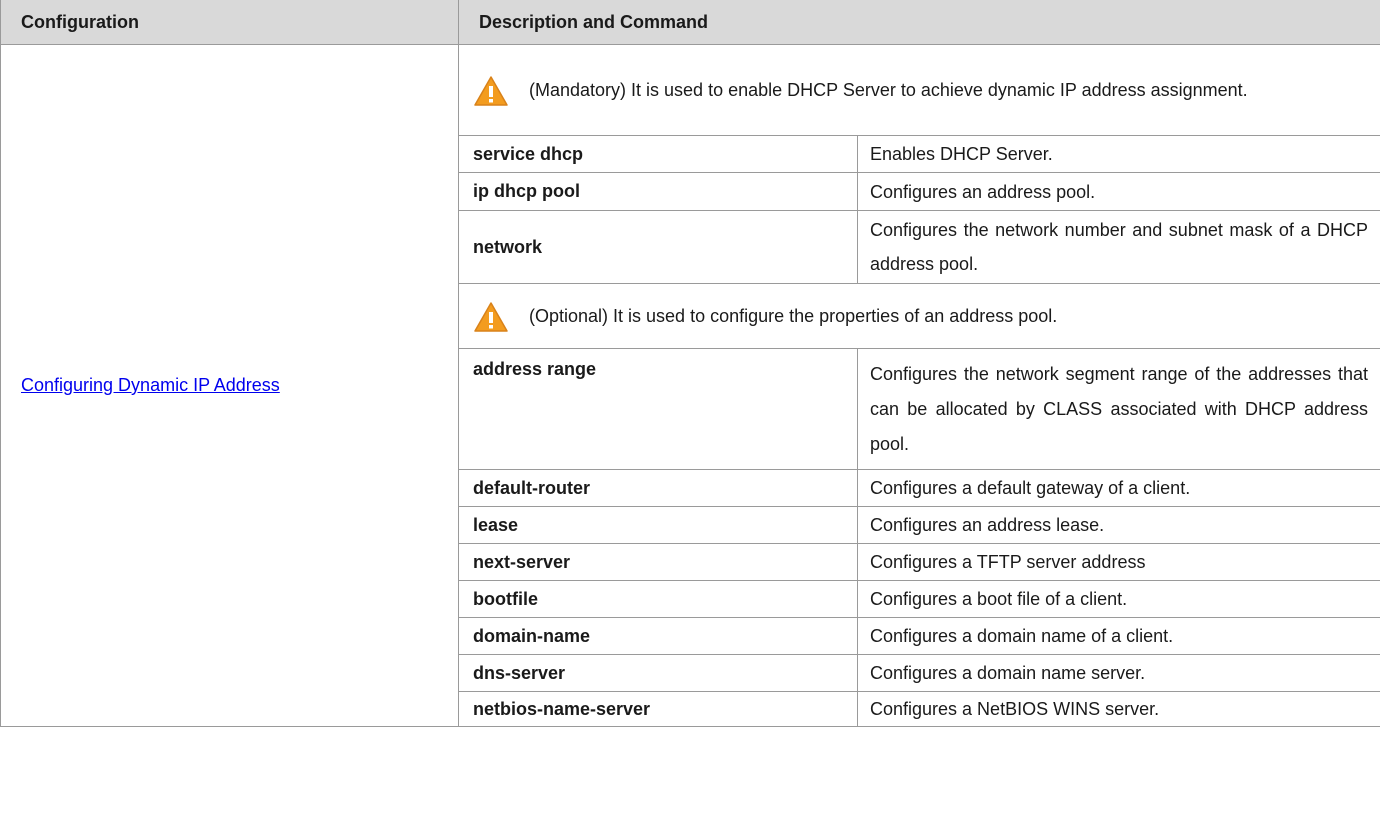  What do you see at coordinates (1118, 154) in the screenshot?
I see `description-cell: Enables DHCP Server.` at bounding box center [1118, 154].